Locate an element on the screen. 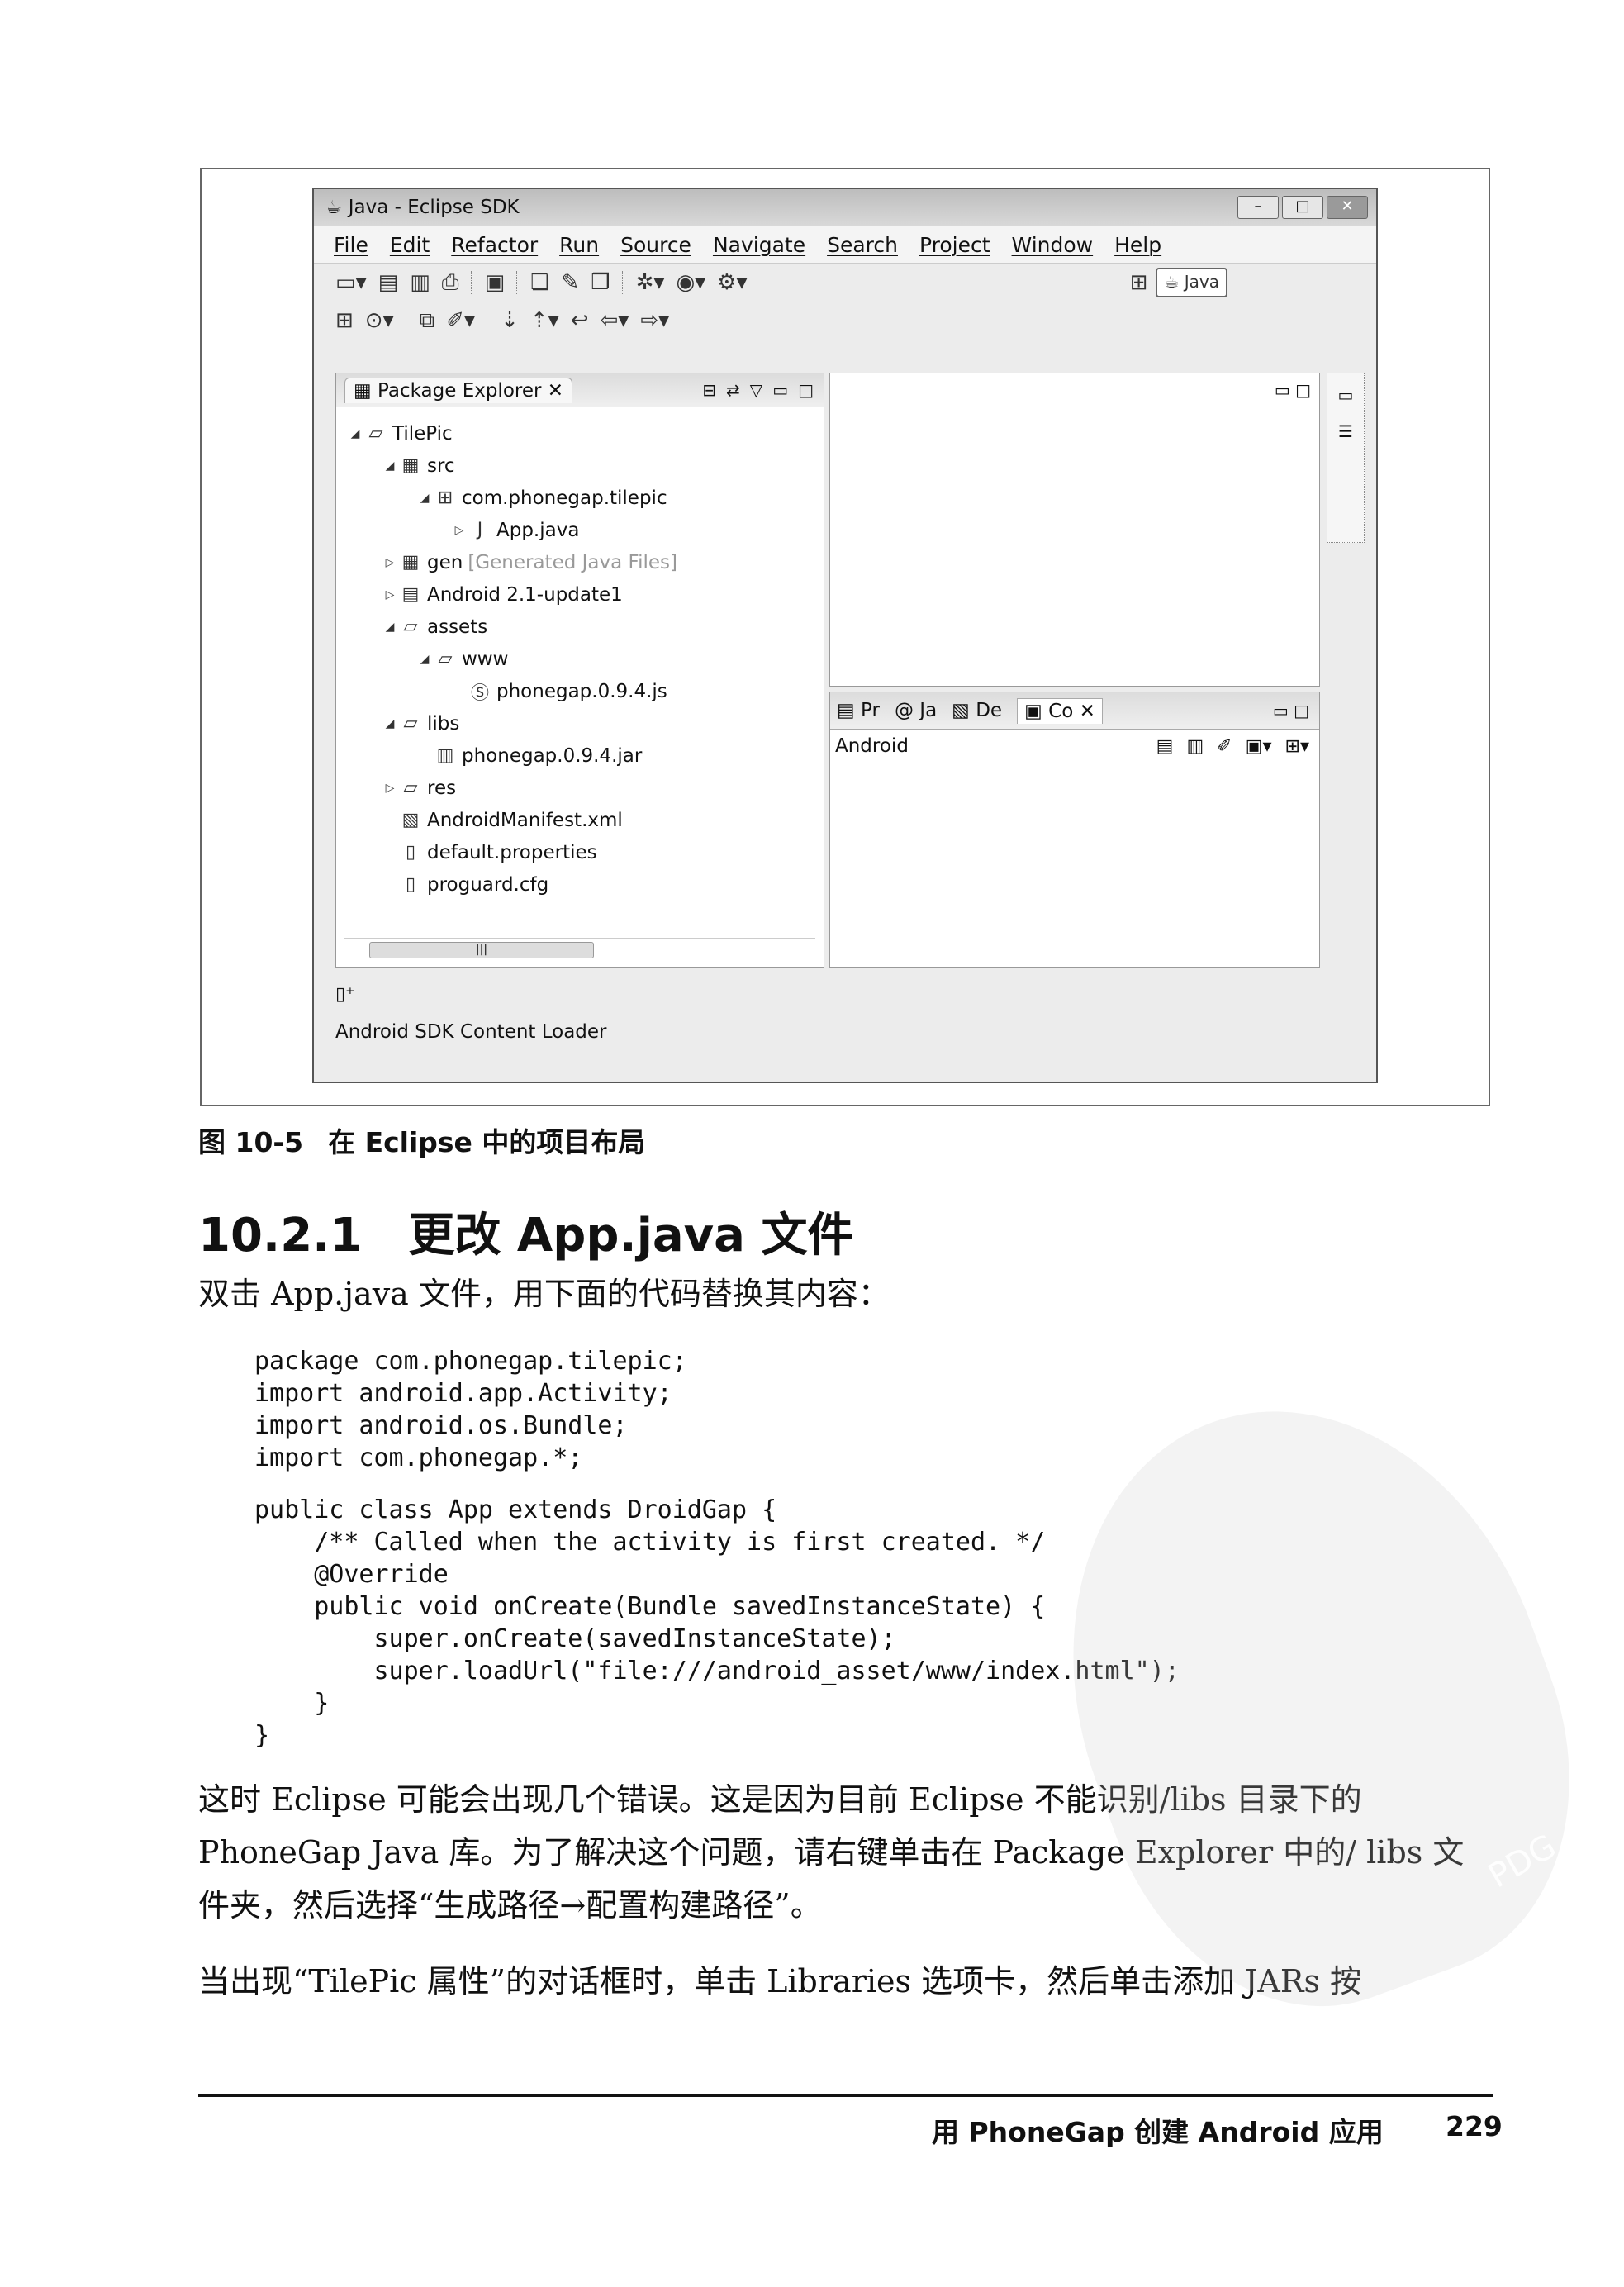 The height and width of the screenshot is (2287, 1624). external-tools-icon: ⚙▾ is located at coordinates (732, 282).